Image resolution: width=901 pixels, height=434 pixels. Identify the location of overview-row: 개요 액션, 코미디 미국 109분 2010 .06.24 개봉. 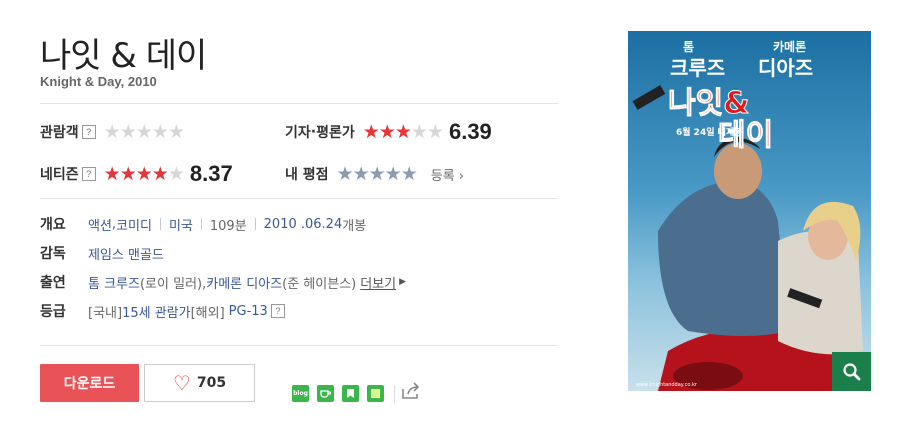
(203, 224).